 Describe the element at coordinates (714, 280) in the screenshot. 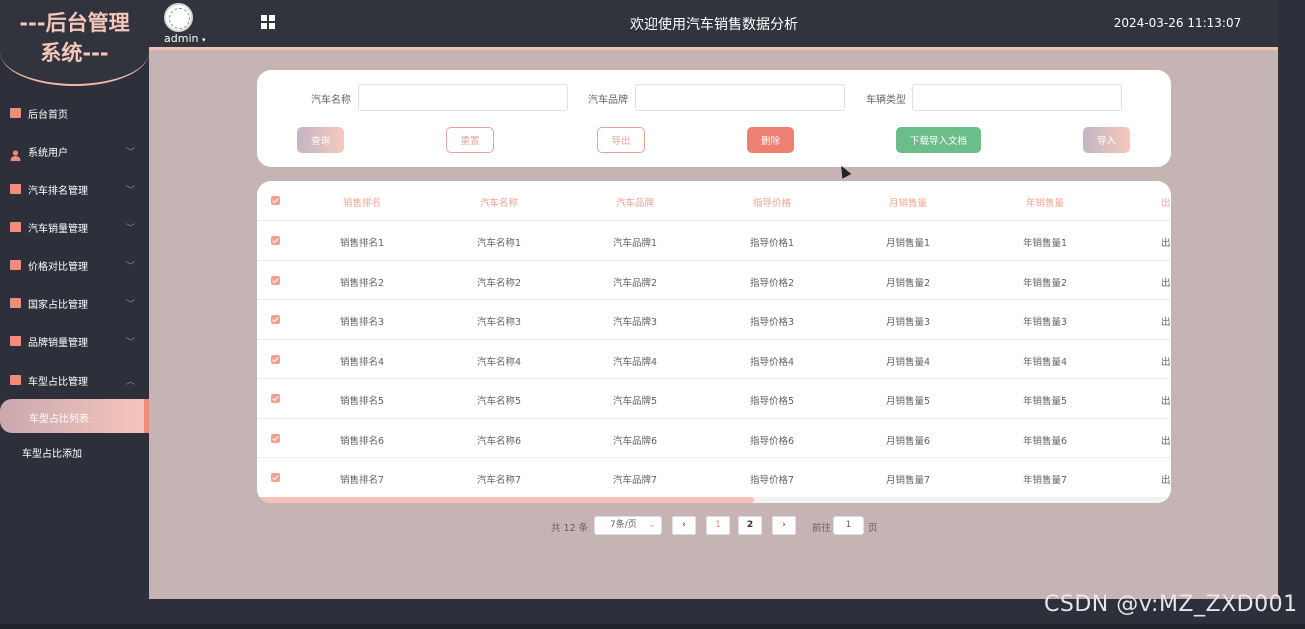

I see `table-row: 销售排名2 汽车名称2 汽车品牌2 指导价格2 月销售量2 年销售量2 出` at that location.